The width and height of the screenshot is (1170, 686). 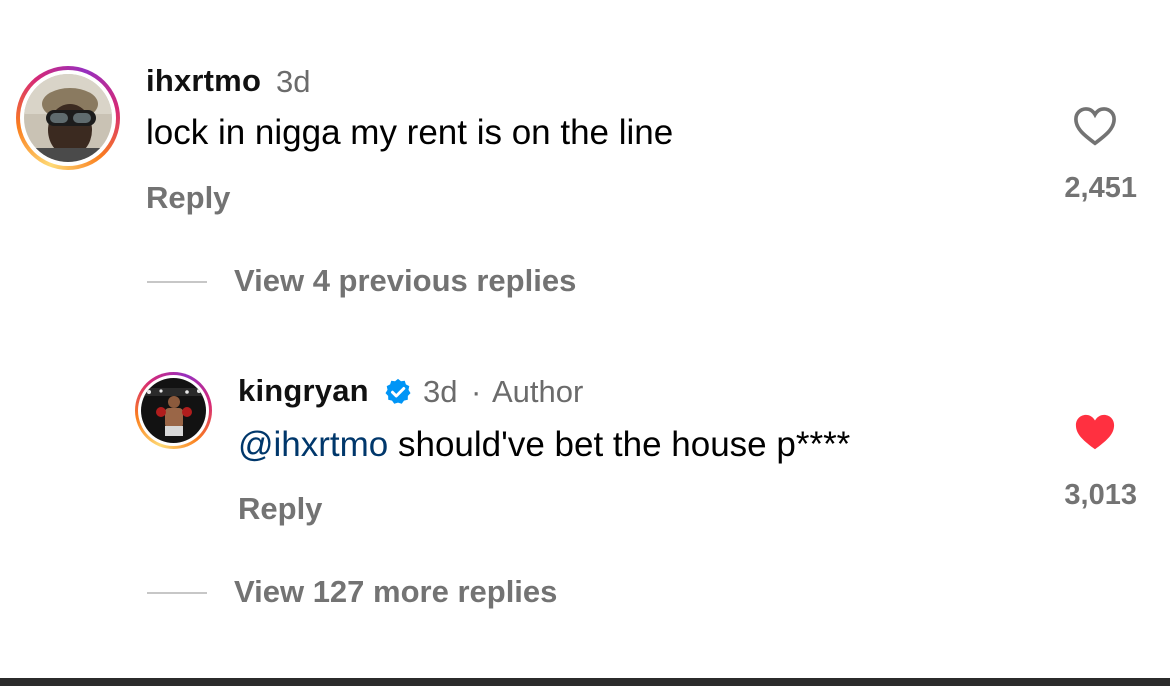 What do you see at coordinates (1100, 188) in the screenshot?
I see `like-count: 2,451` at bounding box center [1100, 188].